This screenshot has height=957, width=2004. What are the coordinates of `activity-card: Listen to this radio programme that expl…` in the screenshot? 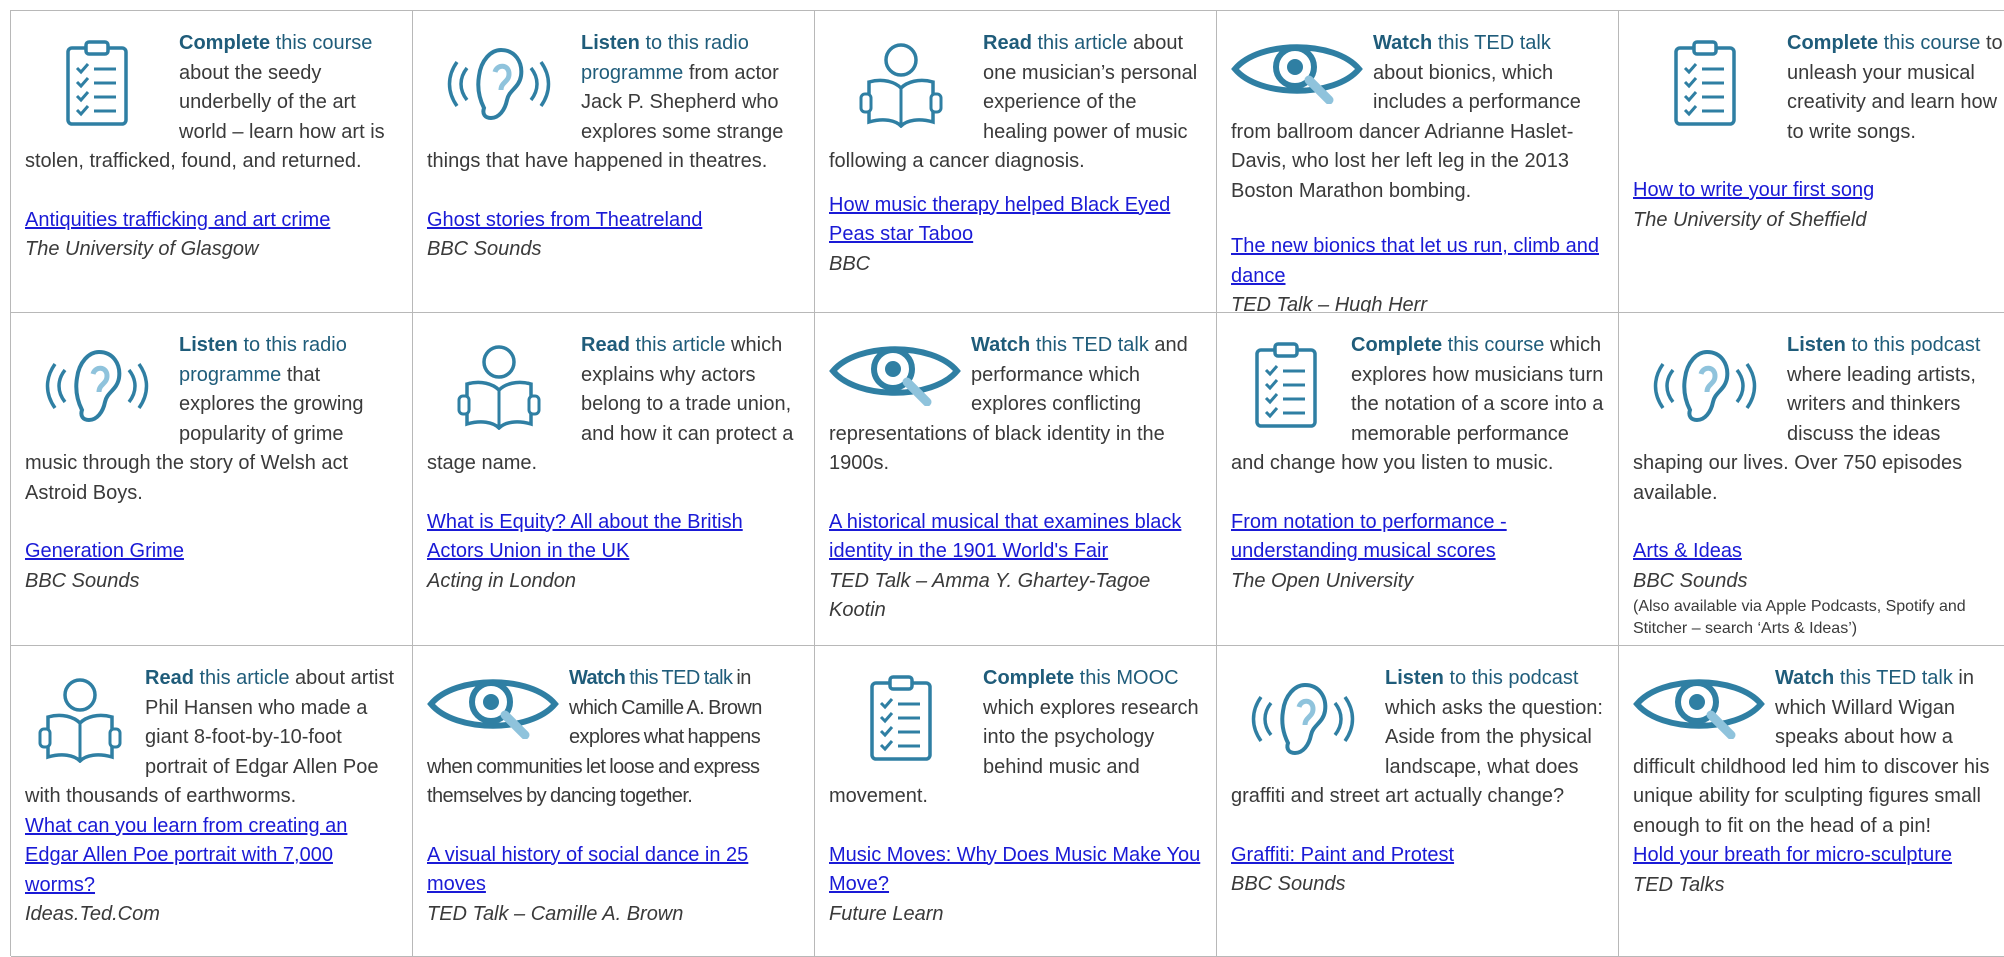 It's located at (212, 479).